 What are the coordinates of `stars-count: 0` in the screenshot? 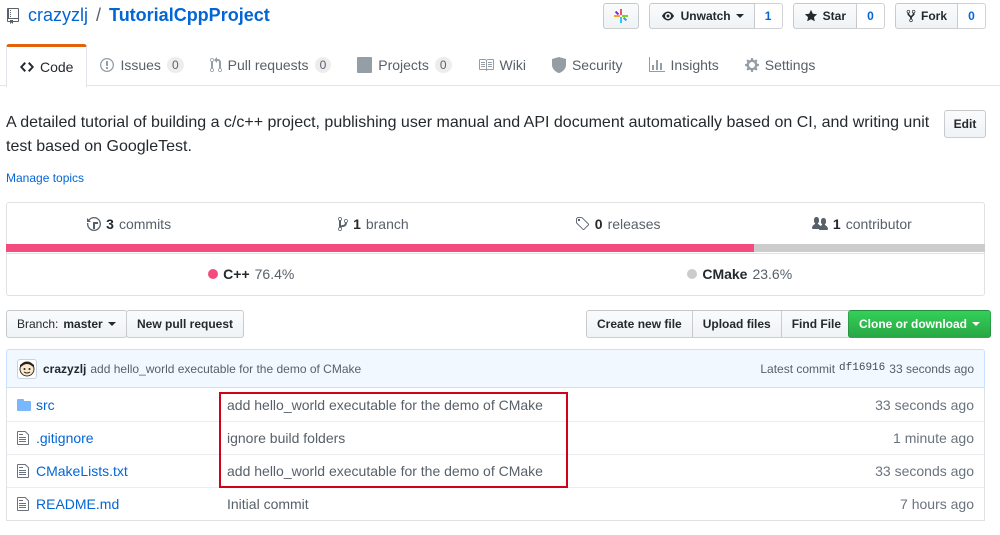 It's located at (870, 16).